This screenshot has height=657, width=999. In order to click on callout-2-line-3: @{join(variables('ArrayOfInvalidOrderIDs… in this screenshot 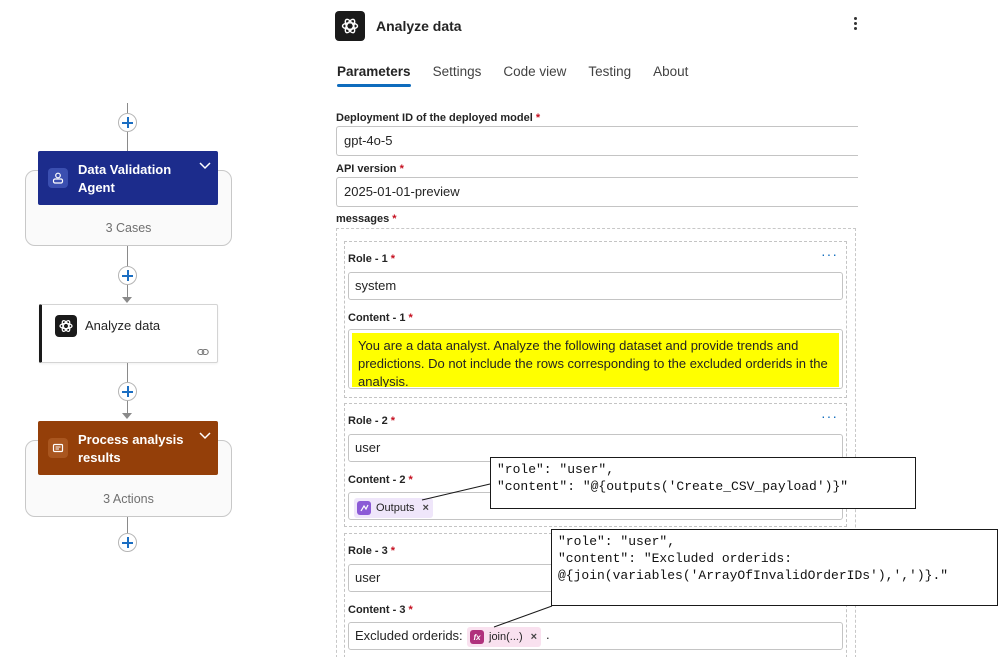, I will do `click(753, 575)`.